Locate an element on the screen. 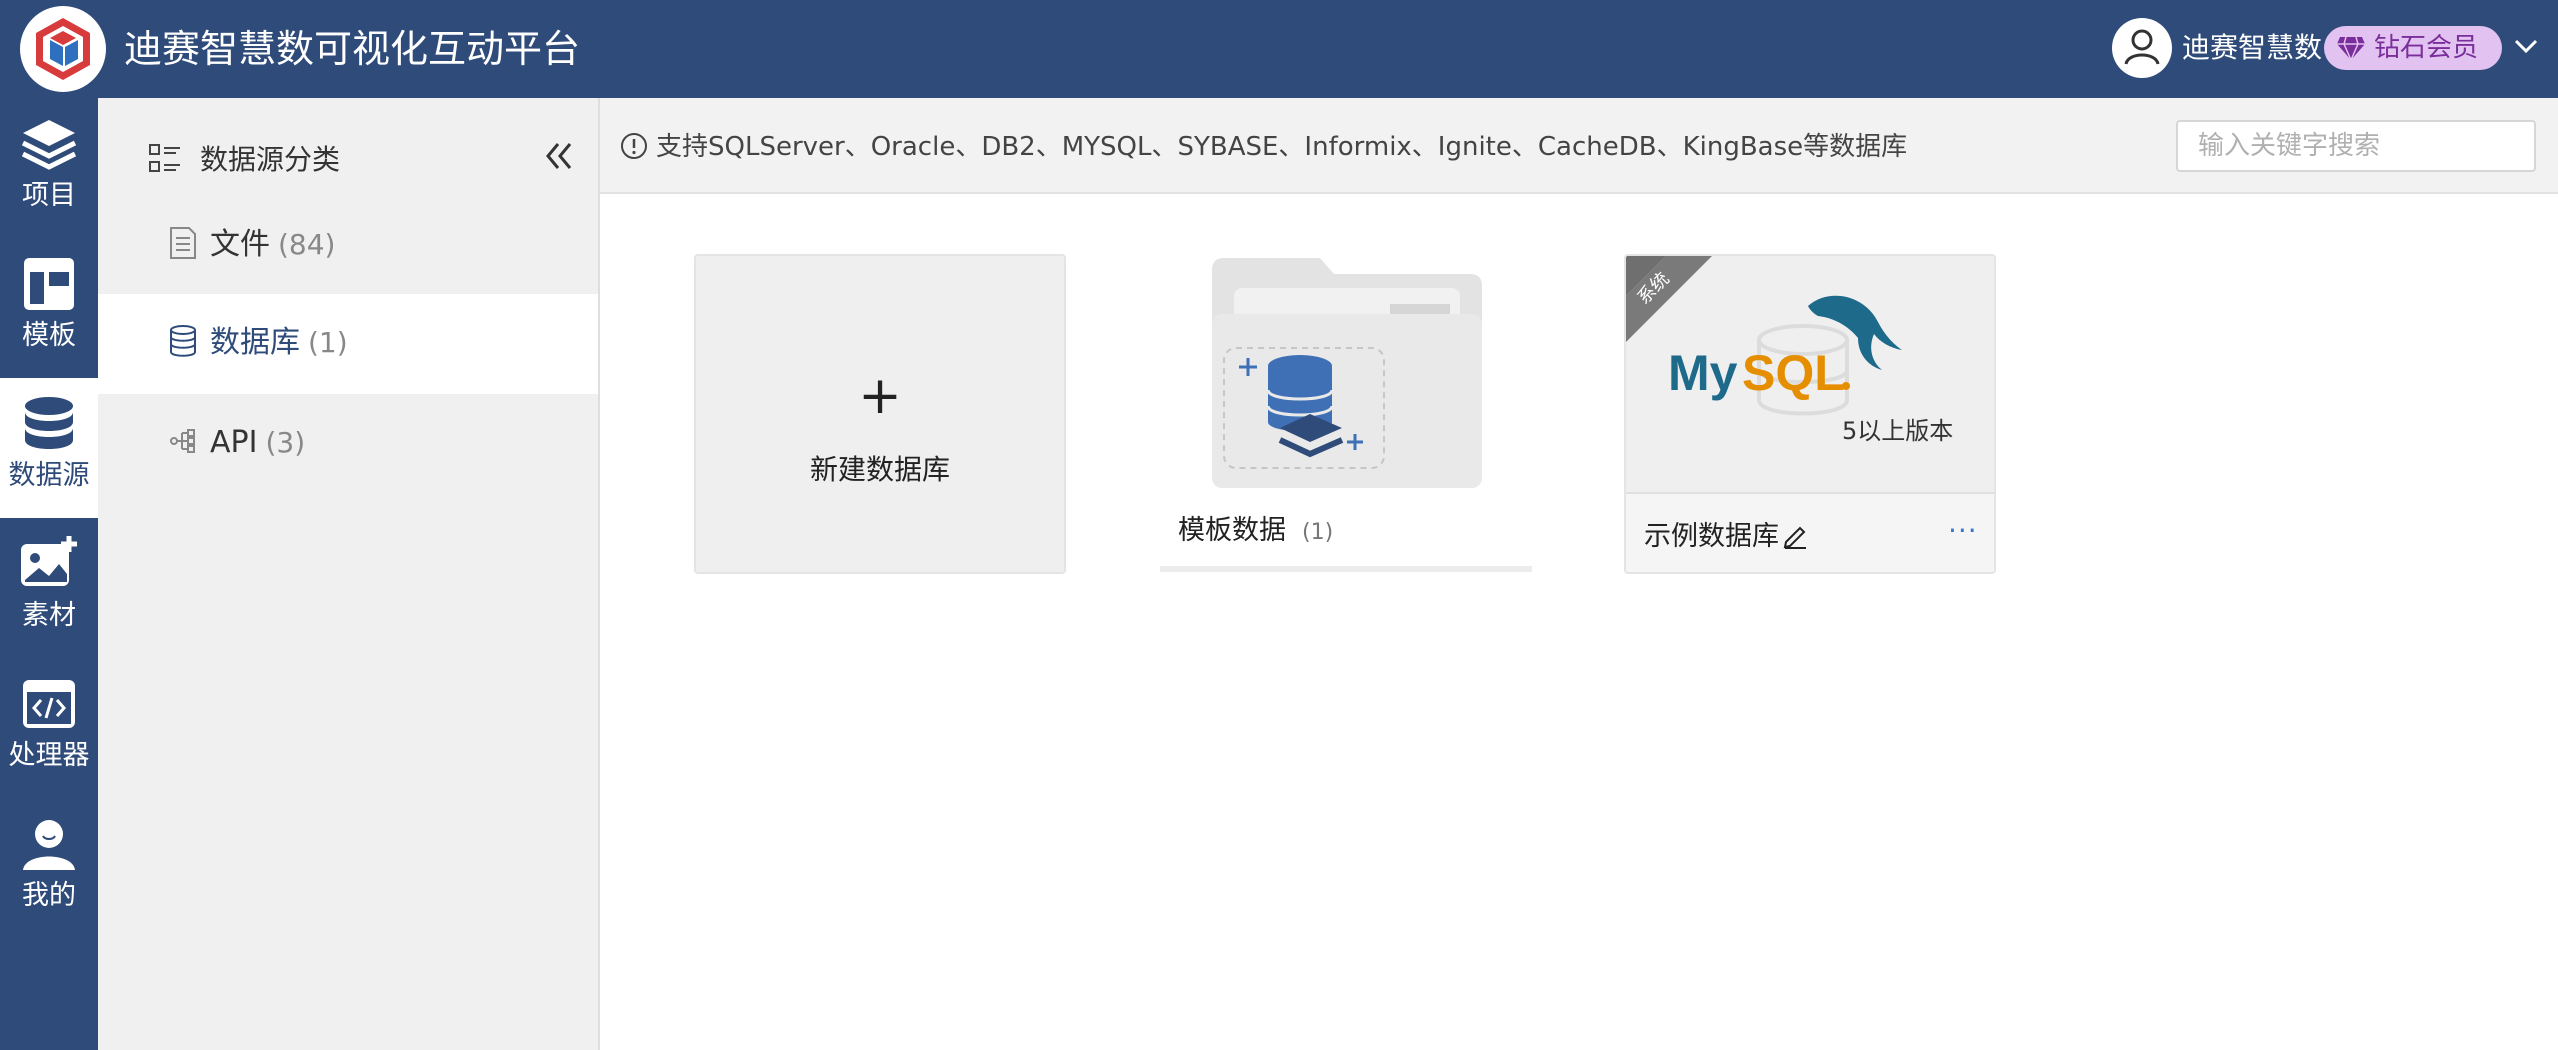 The width and height of the screenshot is (2558, 1050). image-add-icon is located at coordinates (49, 561).